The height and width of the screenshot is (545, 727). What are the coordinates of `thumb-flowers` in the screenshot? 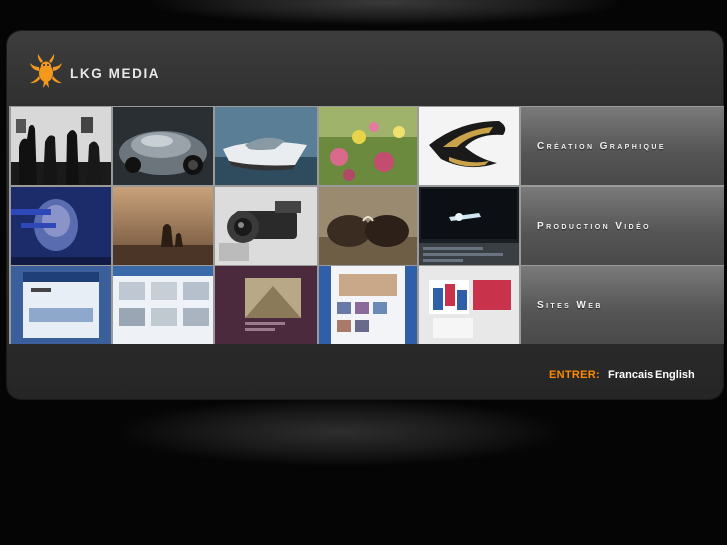 It's located at (368, 146).